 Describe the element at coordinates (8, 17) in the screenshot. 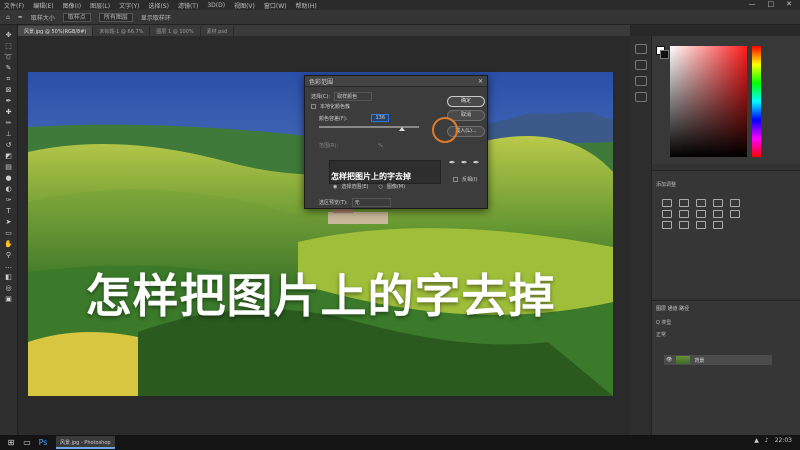

I see `home-icon: ⌂` at that location.